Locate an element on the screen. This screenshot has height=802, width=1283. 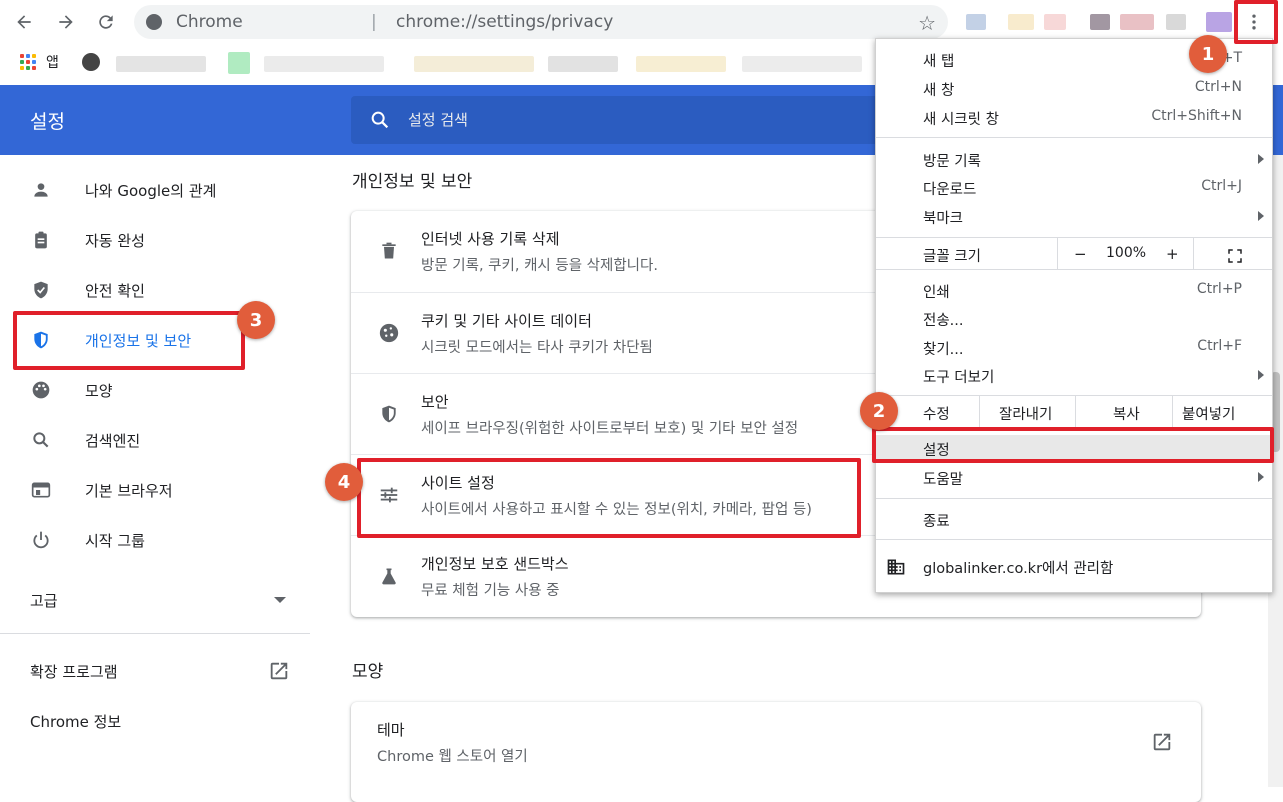
back-arrow-icon is located at coordinates (24, 22).